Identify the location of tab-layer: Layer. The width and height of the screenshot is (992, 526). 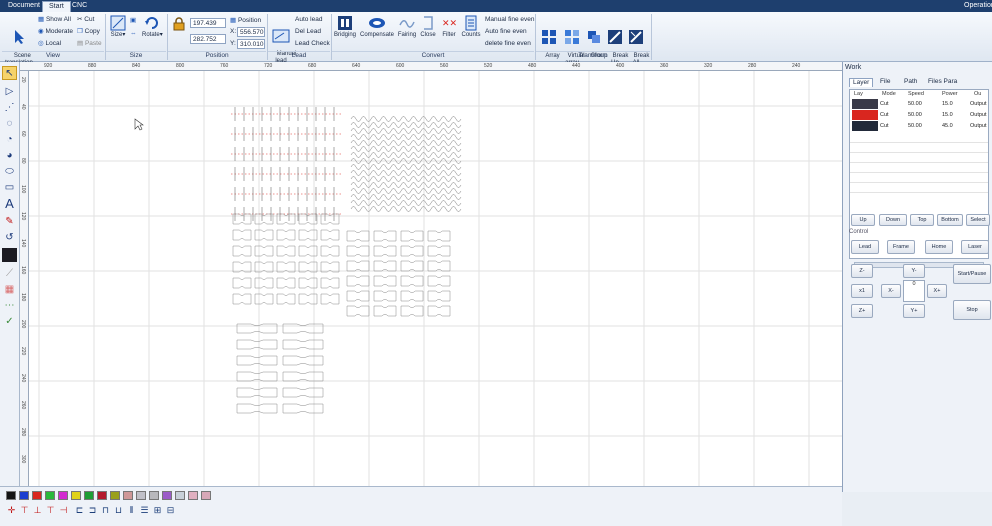
(861, 82).